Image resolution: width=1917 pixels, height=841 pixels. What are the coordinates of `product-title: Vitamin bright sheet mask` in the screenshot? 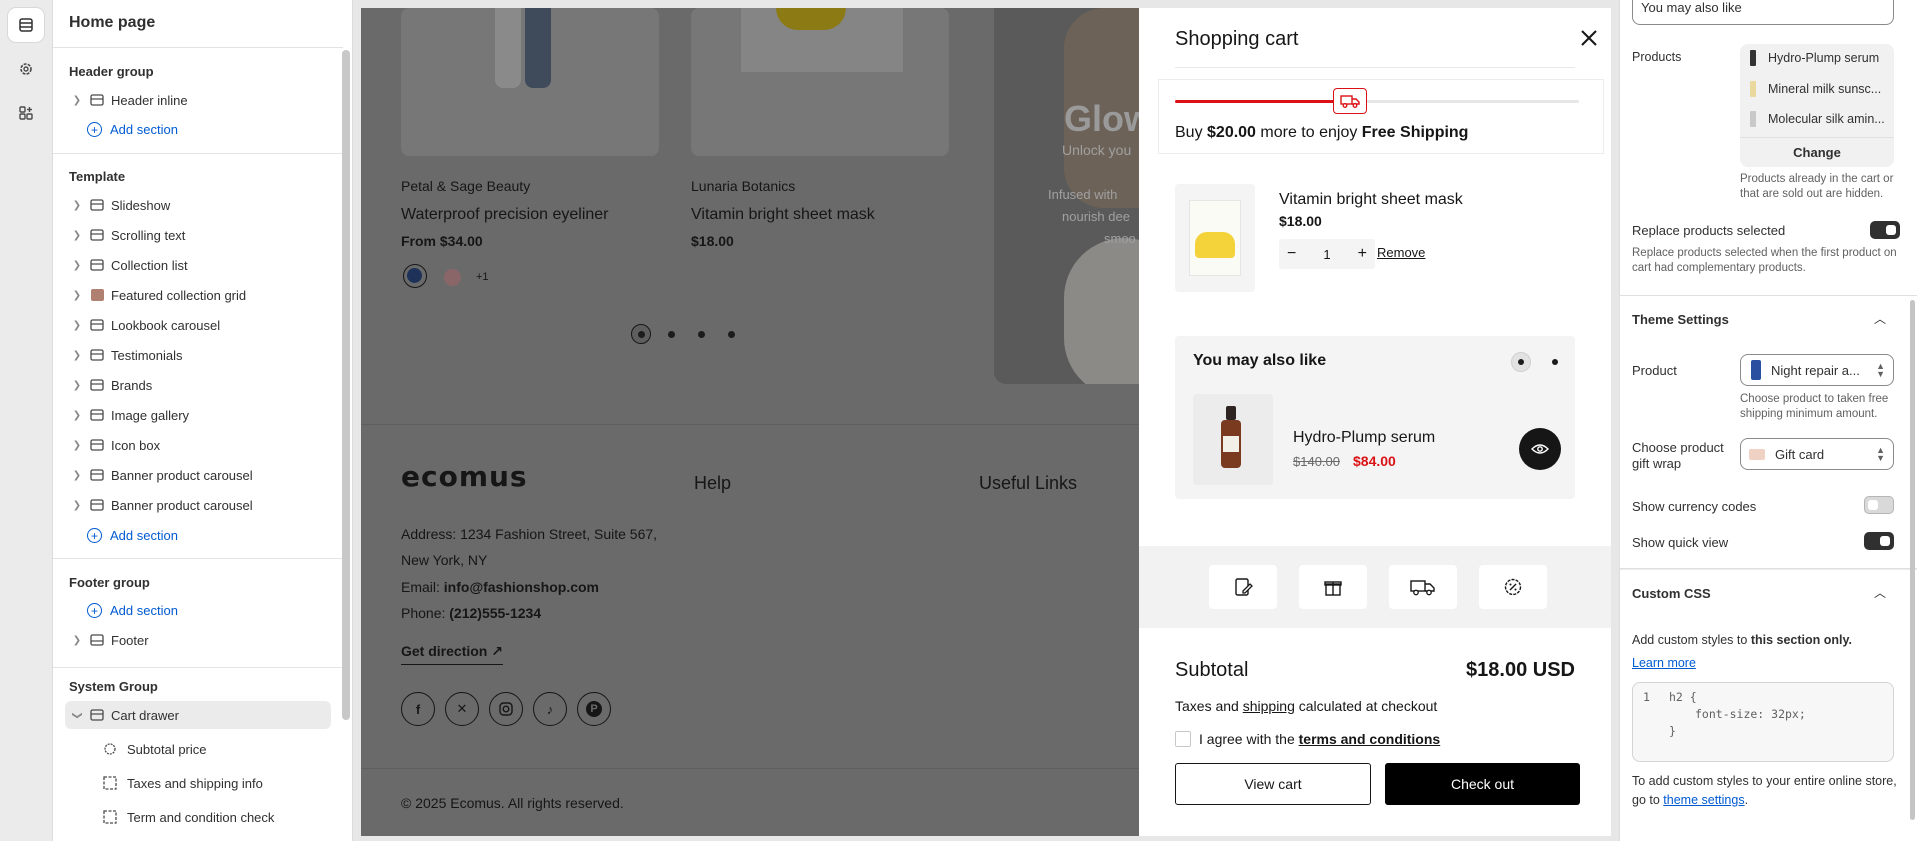 It's located at (783, 215).